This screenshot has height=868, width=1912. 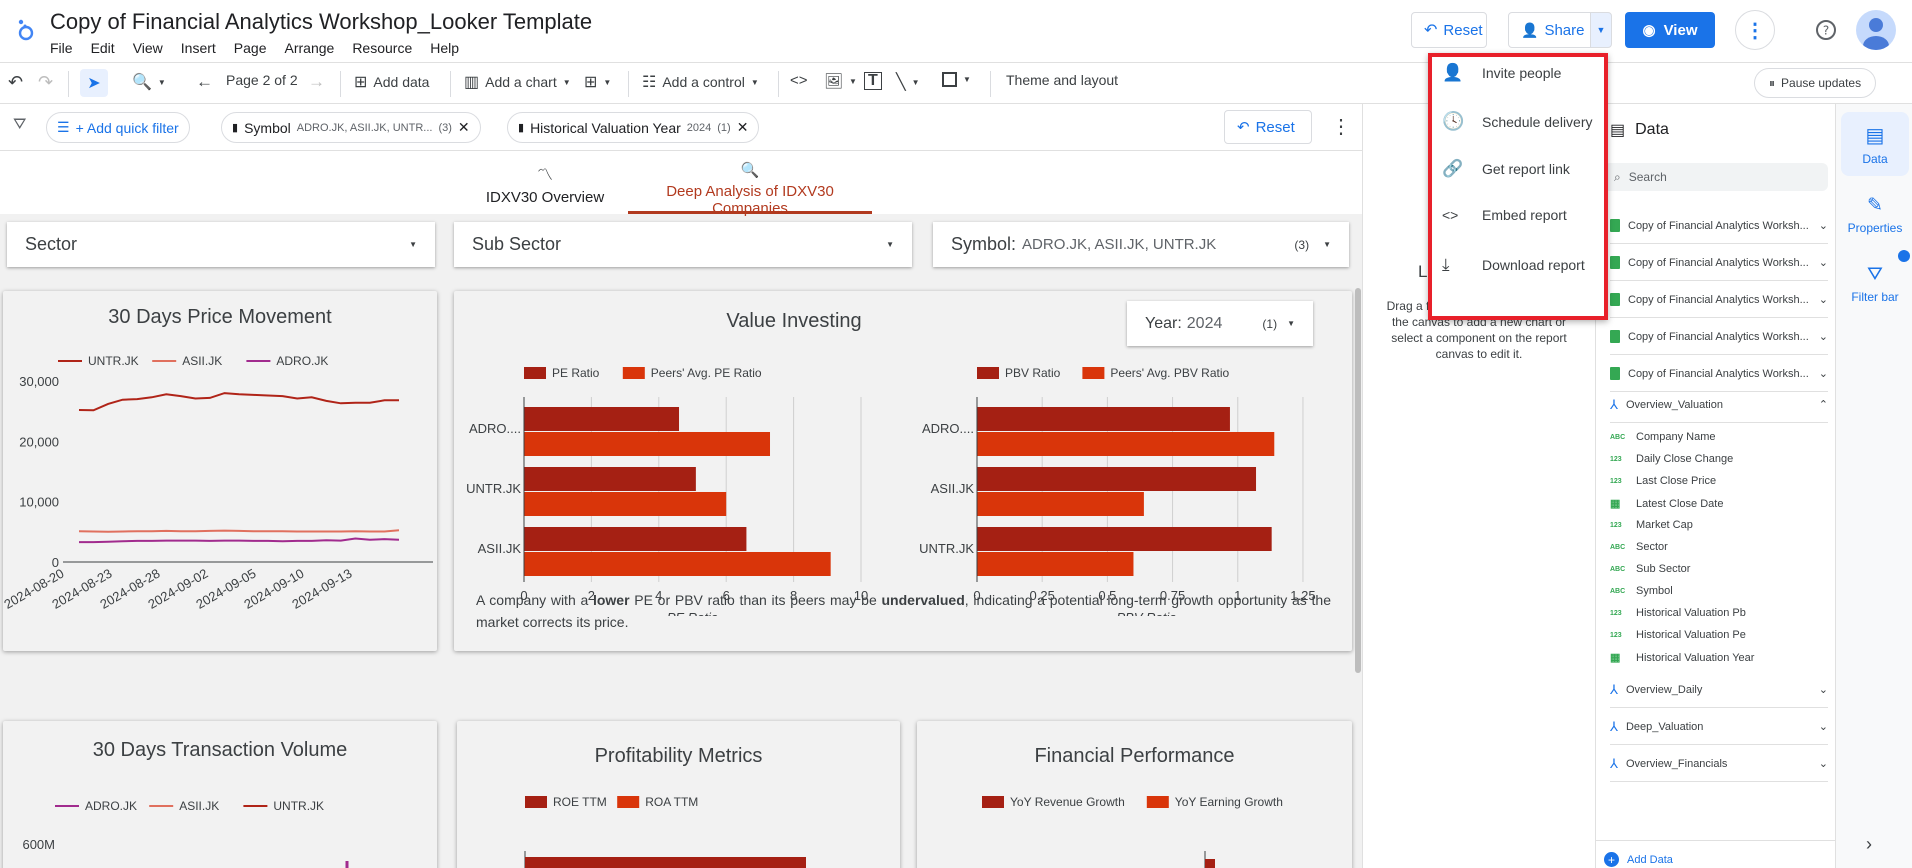 I want to click on menu-embed-report: <> Embed report, so click(x=1504, y=215).